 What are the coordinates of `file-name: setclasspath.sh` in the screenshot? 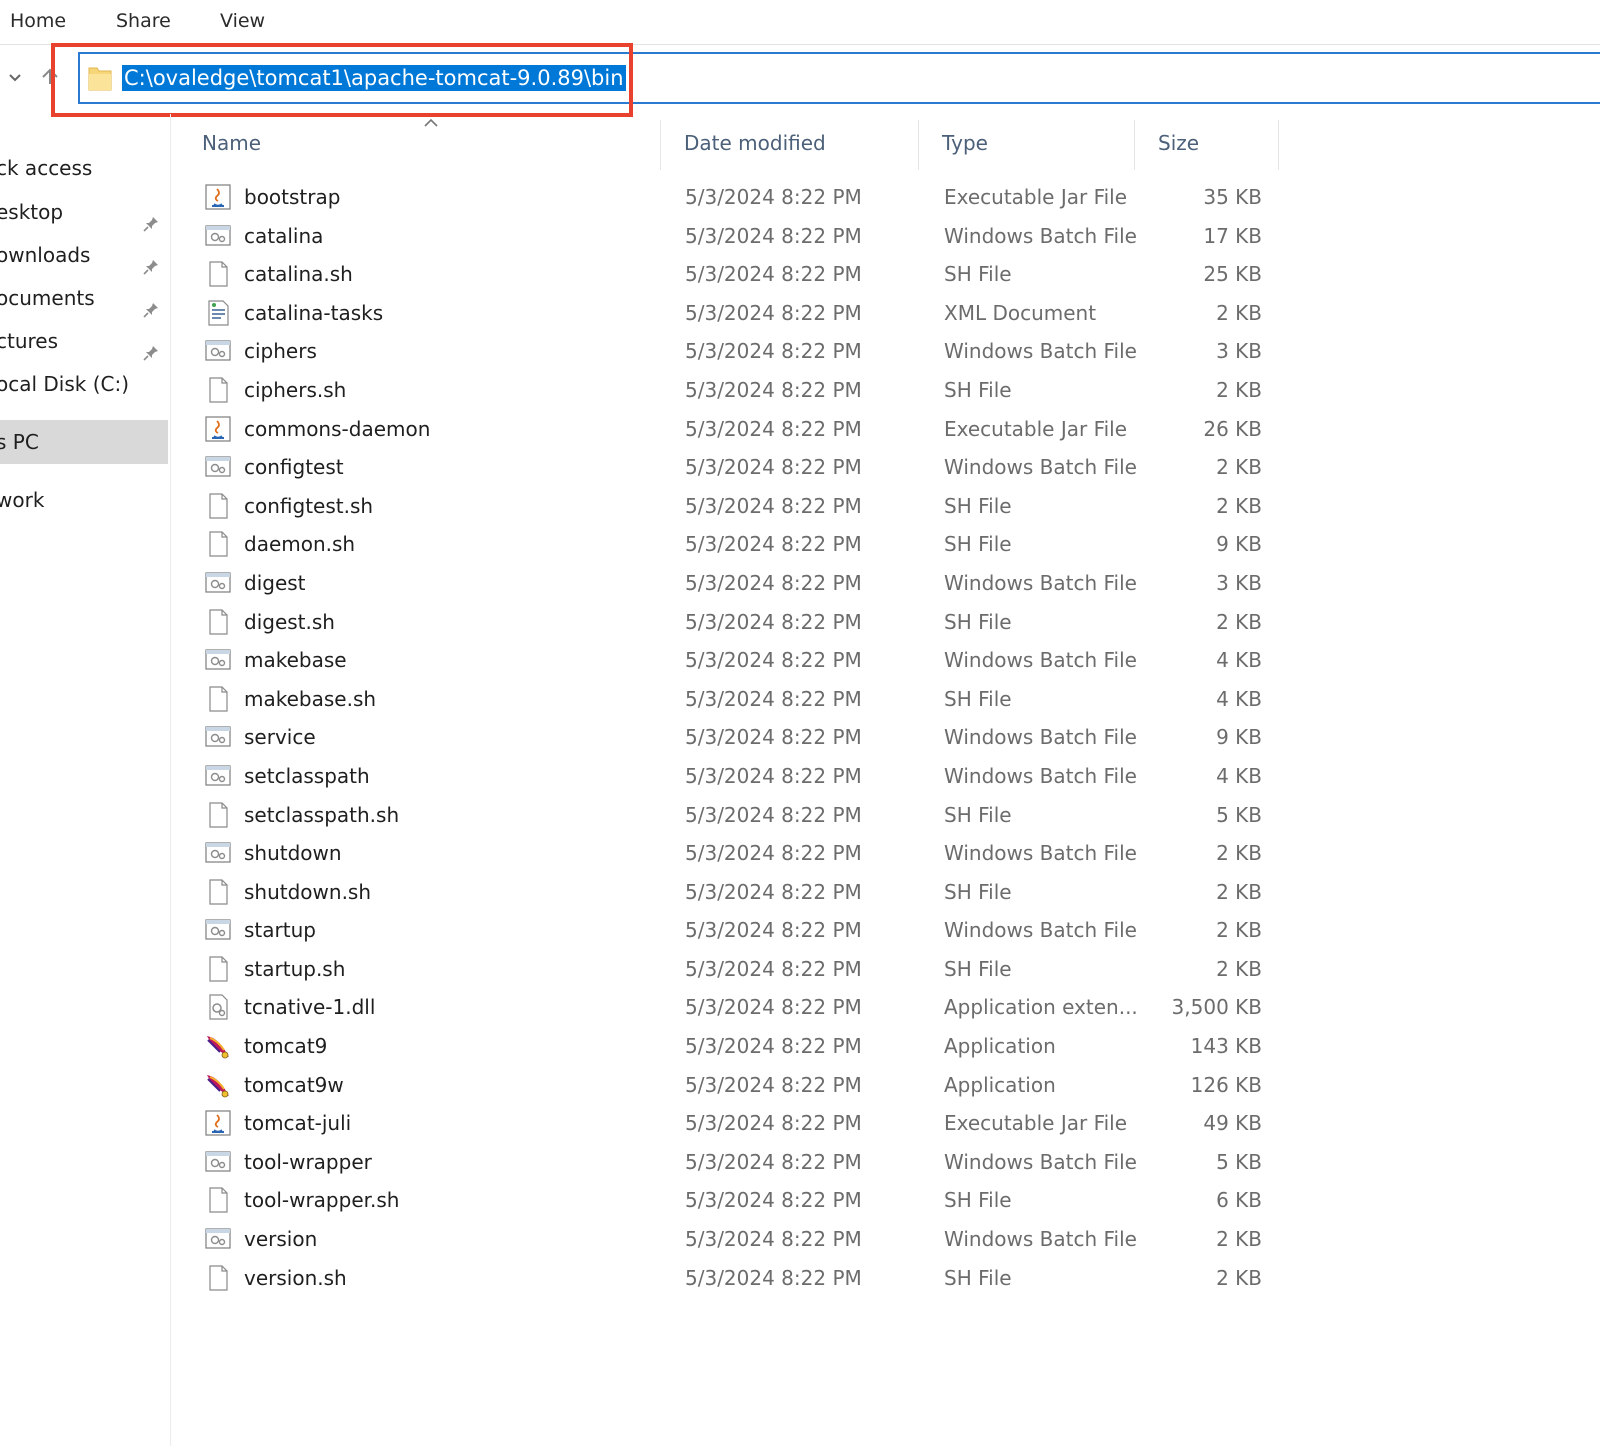 It's located at (322, 814).